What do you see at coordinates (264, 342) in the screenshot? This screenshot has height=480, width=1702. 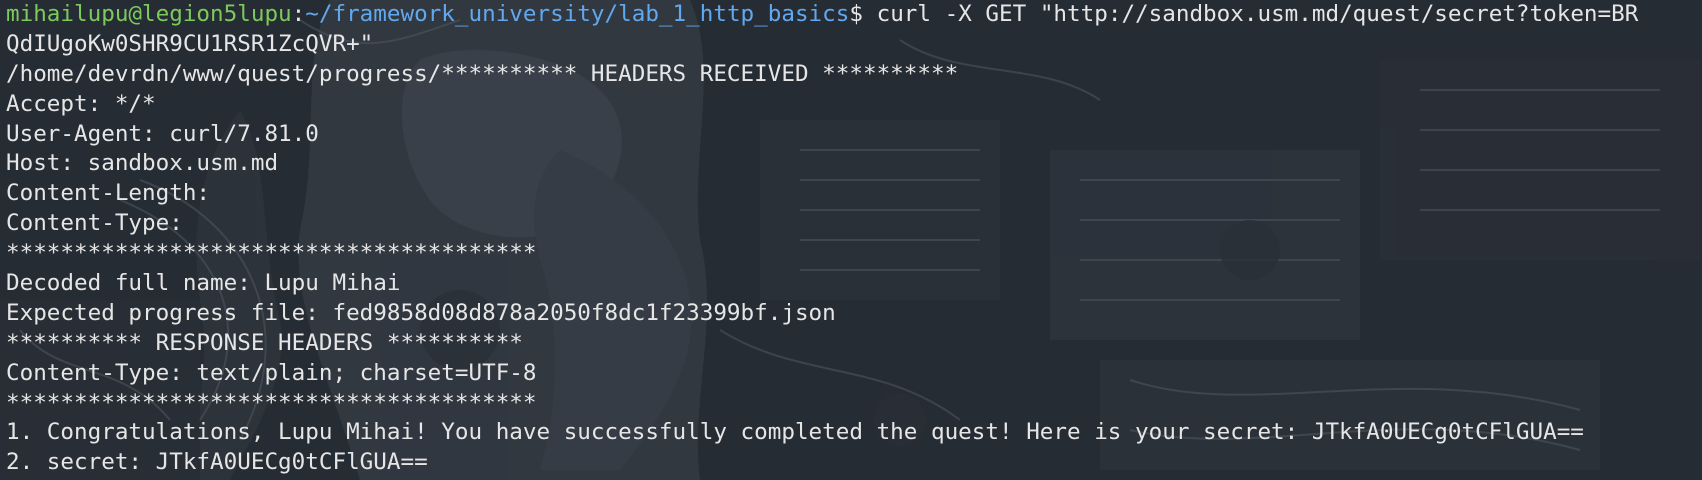 I see `output-line: ********** RESPONSE HEADERS **********` at bounding box center [264, 342].